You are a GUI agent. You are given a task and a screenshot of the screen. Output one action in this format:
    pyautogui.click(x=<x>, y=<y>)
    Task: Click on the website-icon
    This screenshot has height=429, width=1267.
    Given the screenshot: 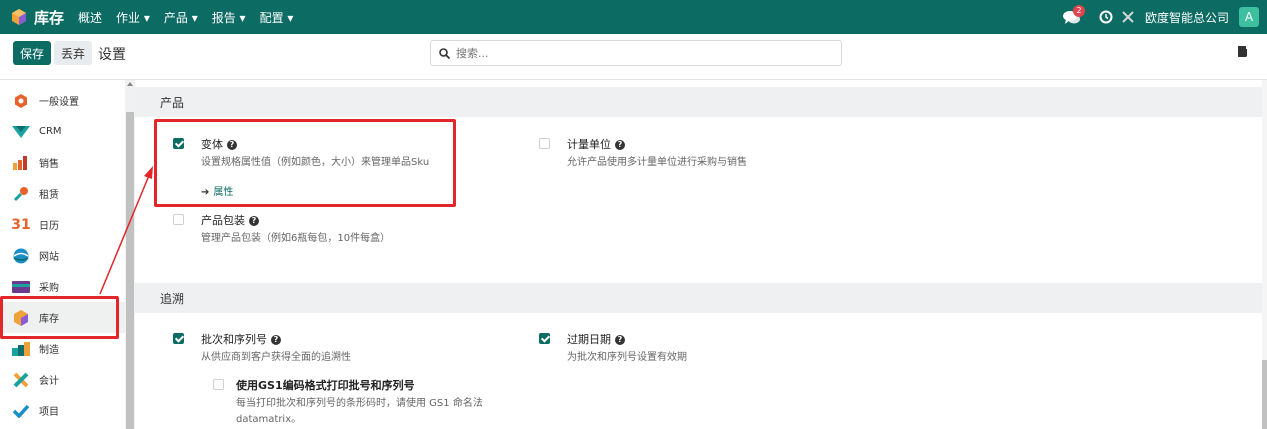 What is the action you would take?
    pyautogui.click(x=21, y=256)
    